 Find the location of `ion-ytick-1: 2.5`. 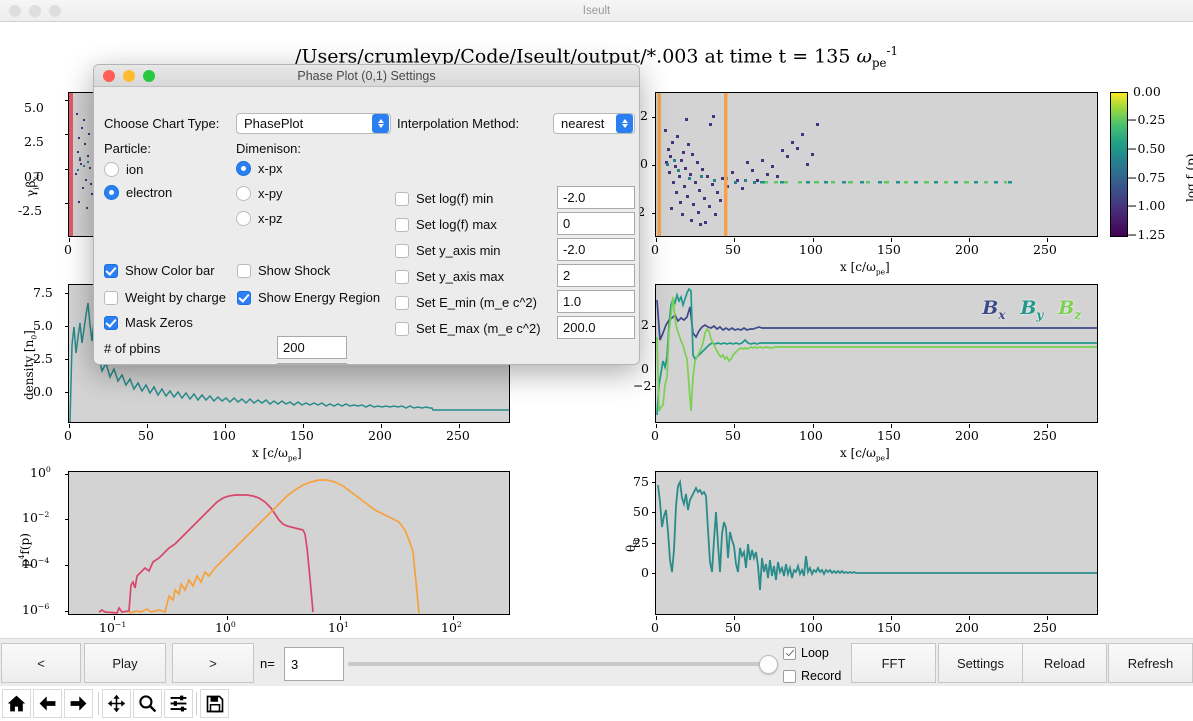

ion-ytick-1: 2.5 is located at coordinates (34, 141).